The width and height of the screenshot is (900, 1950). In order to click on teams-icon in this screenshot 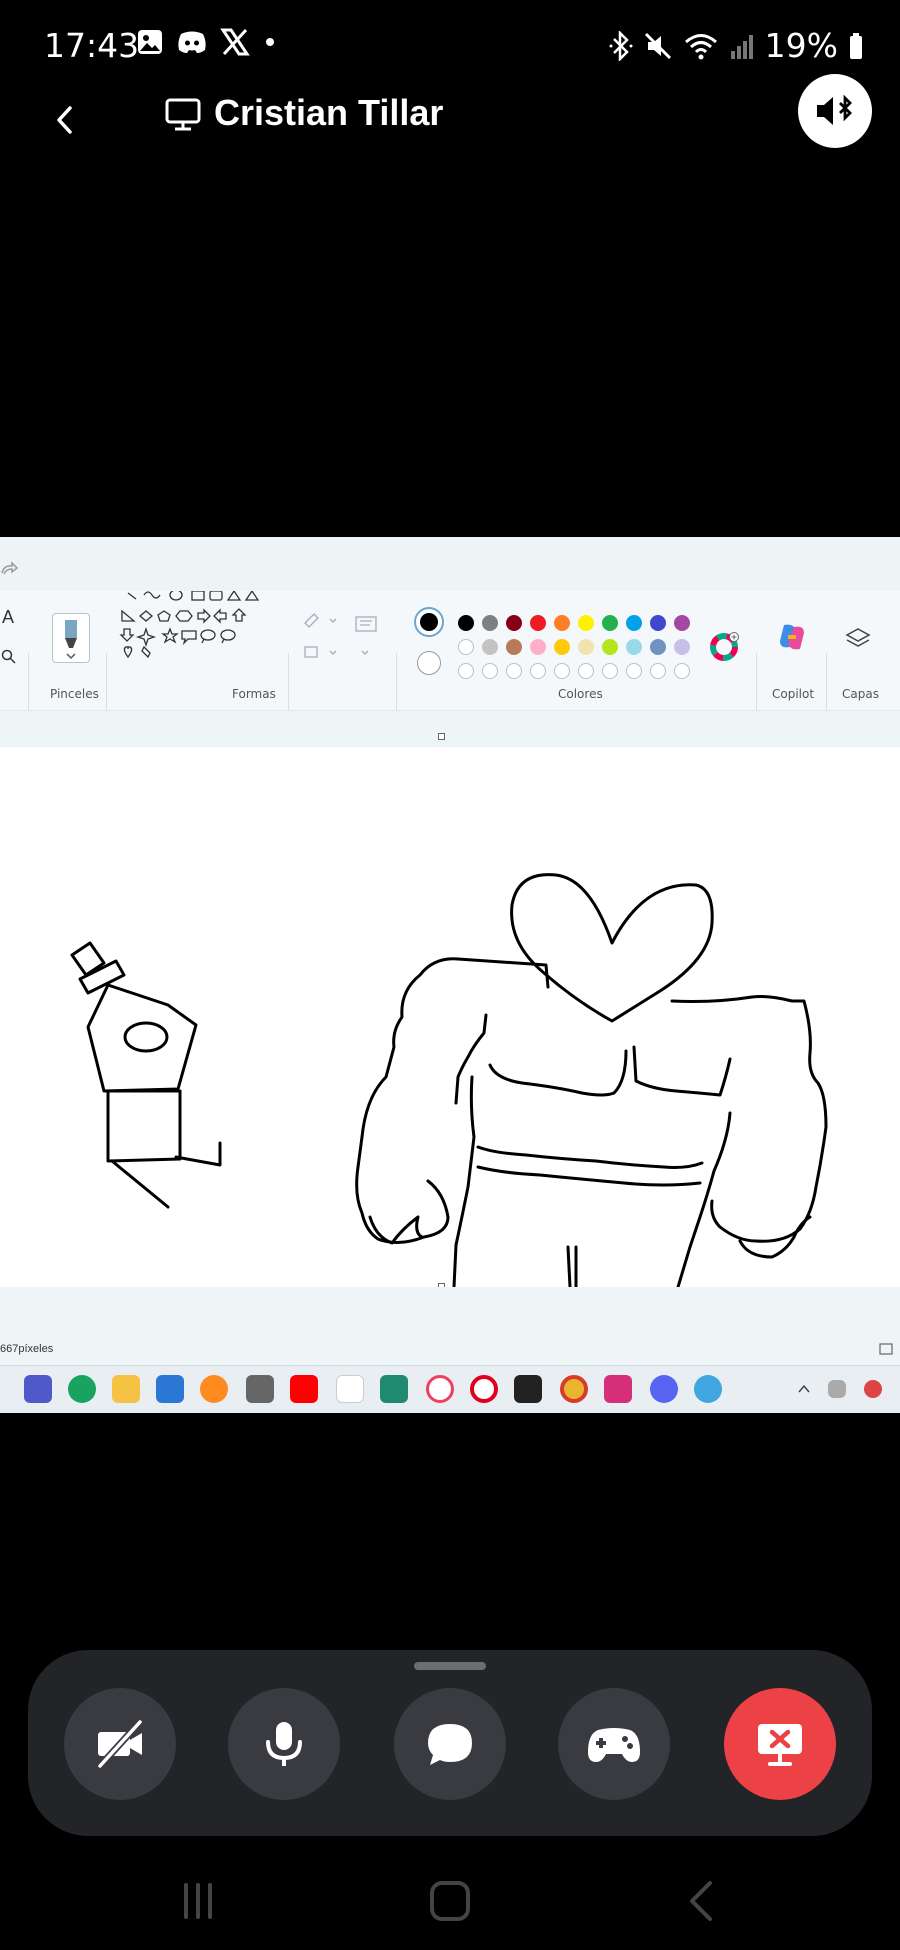, I will do `click(38, 1389)`.